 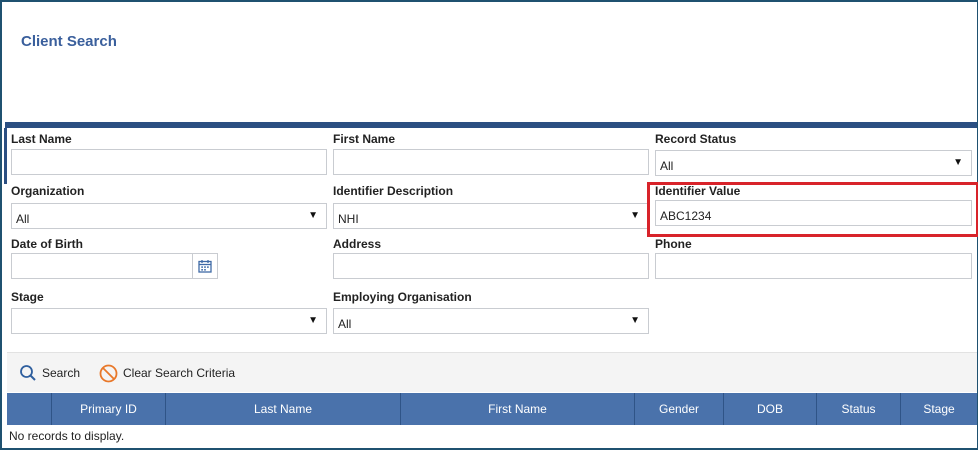 What do you see at coordinates (393, 191) in the screenshot?
I see `identifier-description-label: Identifier Description` at bounding box center [393, 191].